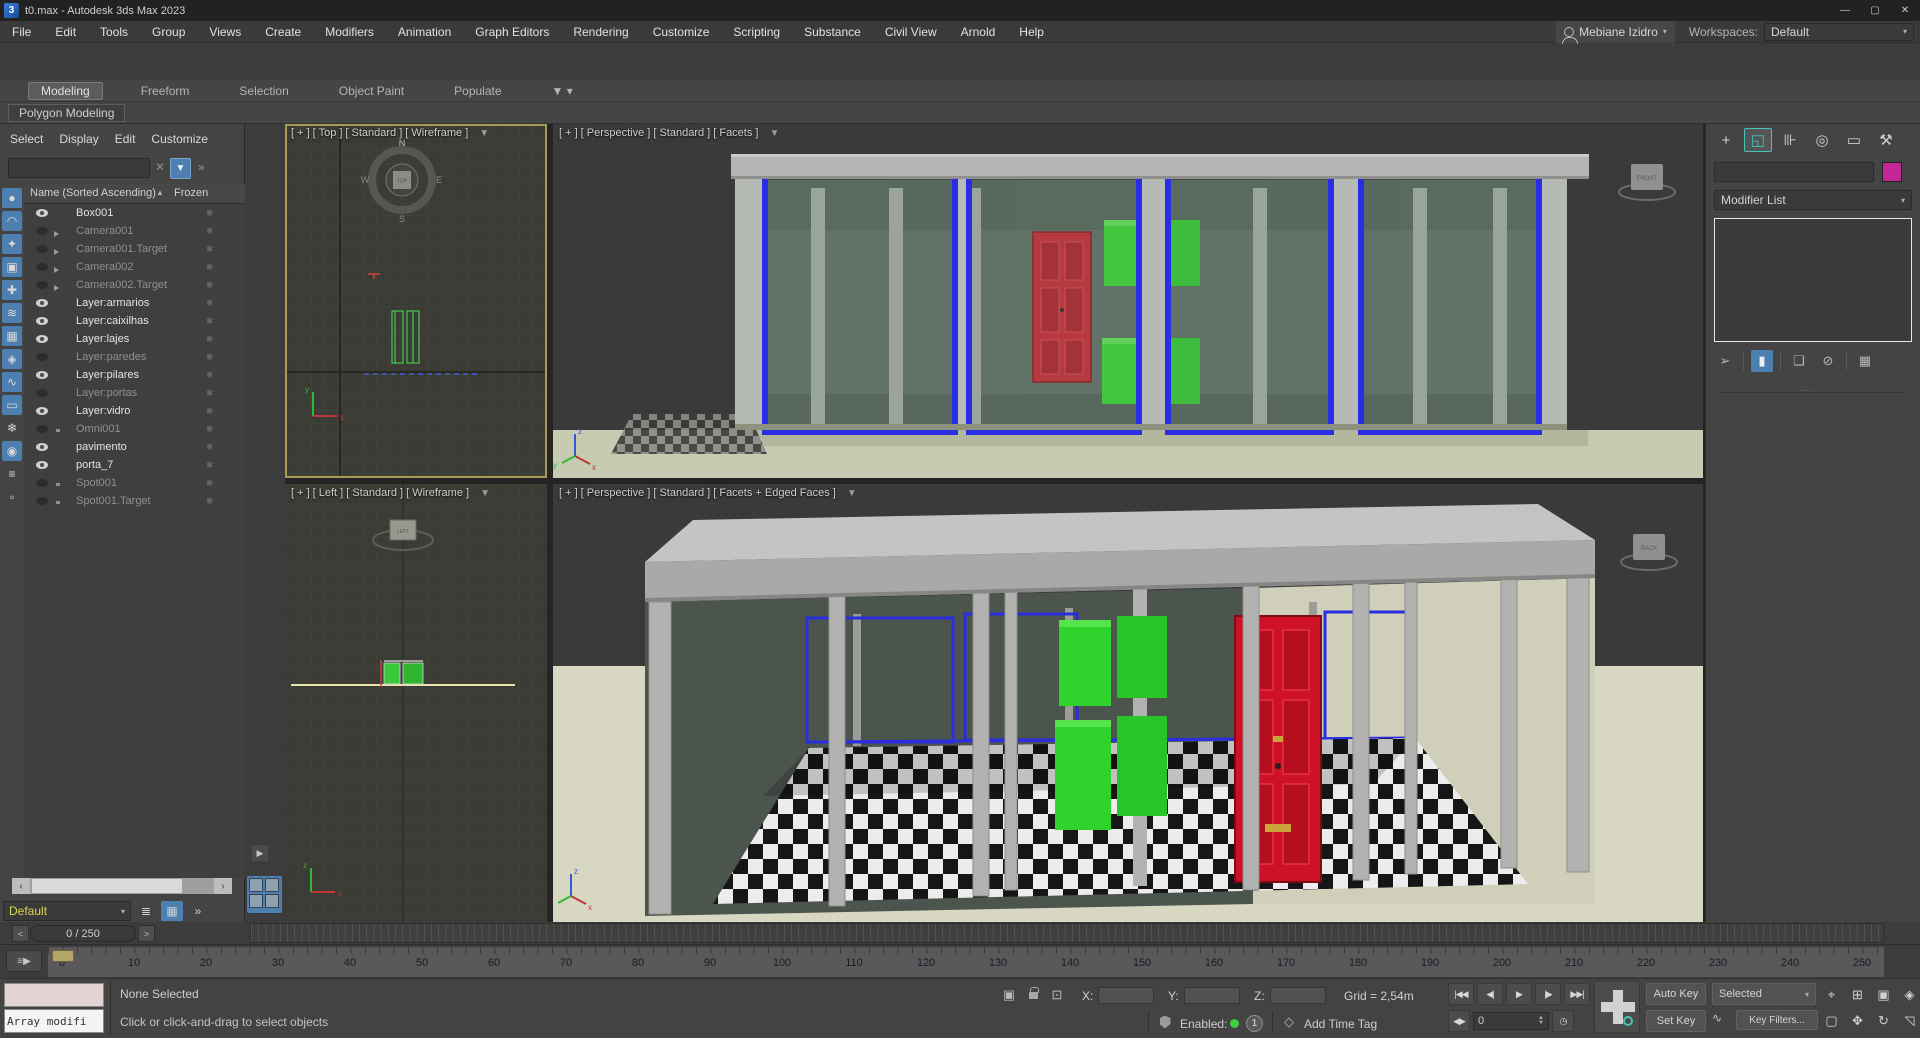 The width and height of the screenshot is (1920, 1038). Describe the element at coordinates (1725, 361) in the screenshot. I see `pin-stack-icon: ➢` at that location.